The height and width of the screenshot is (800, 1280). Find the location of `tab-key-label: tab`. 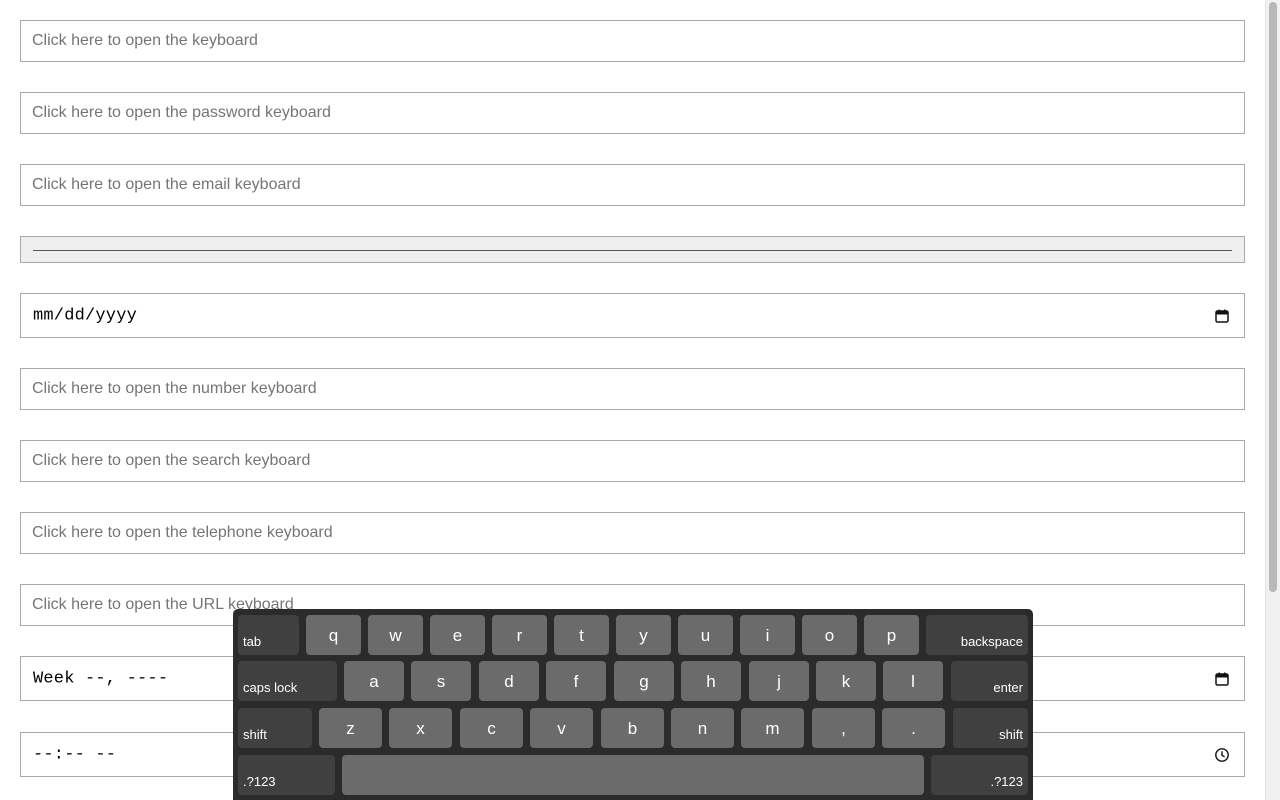

tab-key-label: tab is located at coordinates (252, 641).